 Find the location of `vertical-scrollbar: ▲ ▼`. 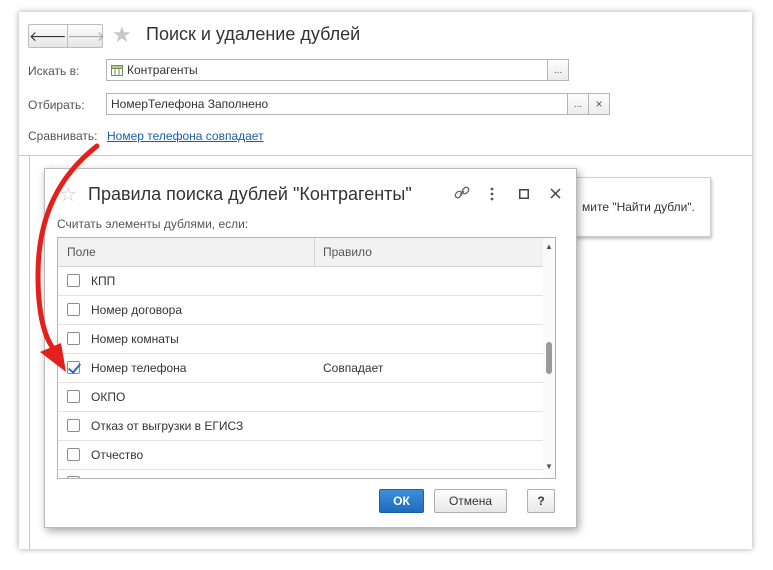

vertical-scrollbar: ▲ ▼ is located at coordinates (549, 358).